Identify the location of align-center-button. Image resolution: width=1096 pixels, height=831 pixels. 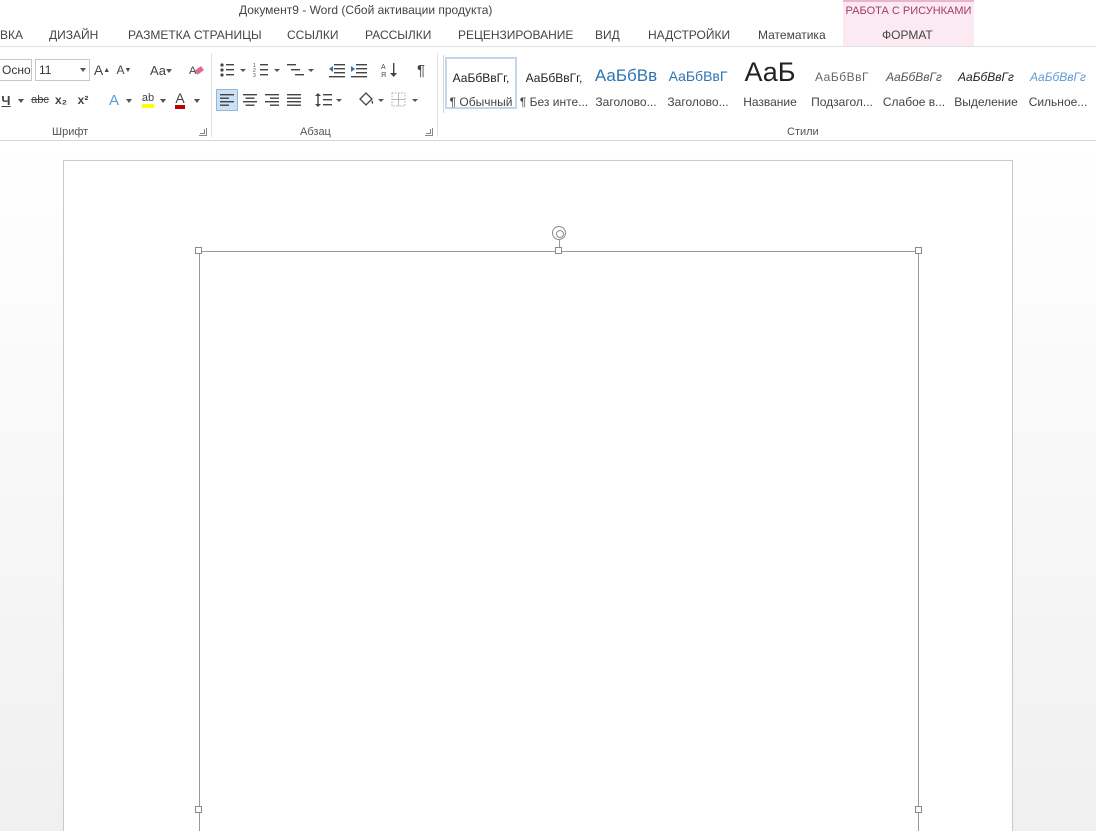
(250, 100).